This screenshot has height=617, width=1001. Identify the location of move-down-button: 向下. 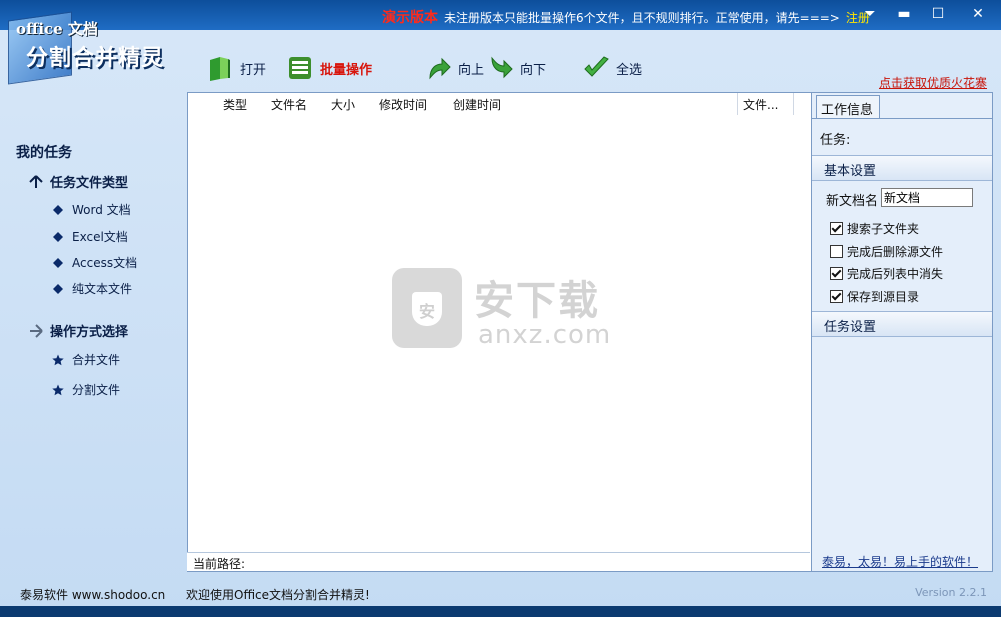
(516, 68).